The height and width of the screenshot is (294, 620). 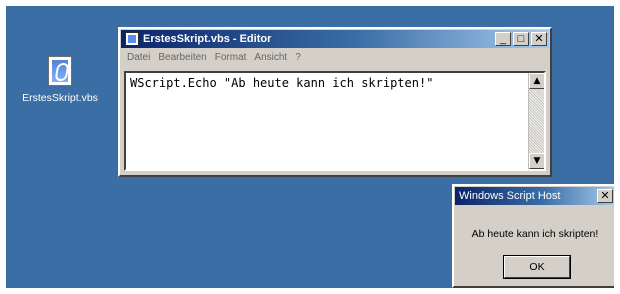 What do you see at coordinates (270, 57) in the screenshot?
I see `menu-item-ansicht: Ansicht` at bounding box center [270, 57].